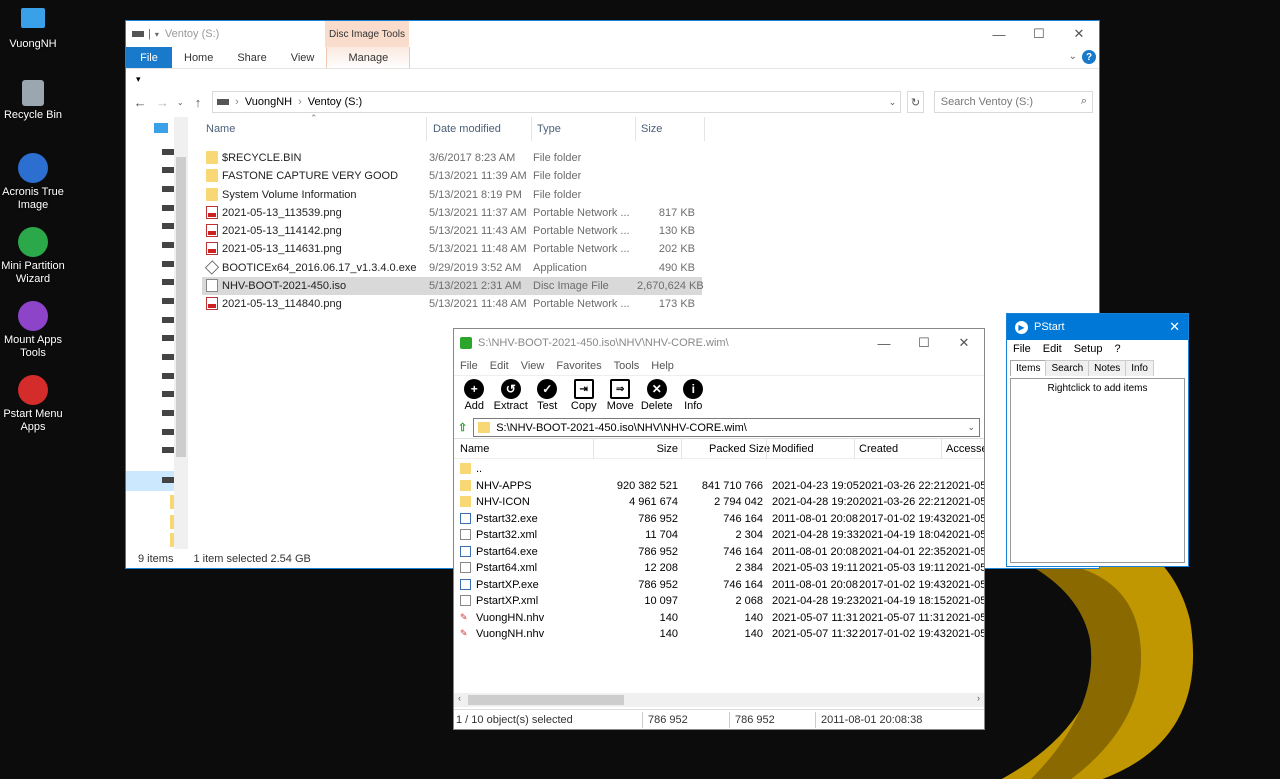 This screenshot has width=1280, height=779. Describe the element at coordinates (719, 700) in the screenshot. I see `archive-horizontal-scrollbar: ‹ ›` at that location.